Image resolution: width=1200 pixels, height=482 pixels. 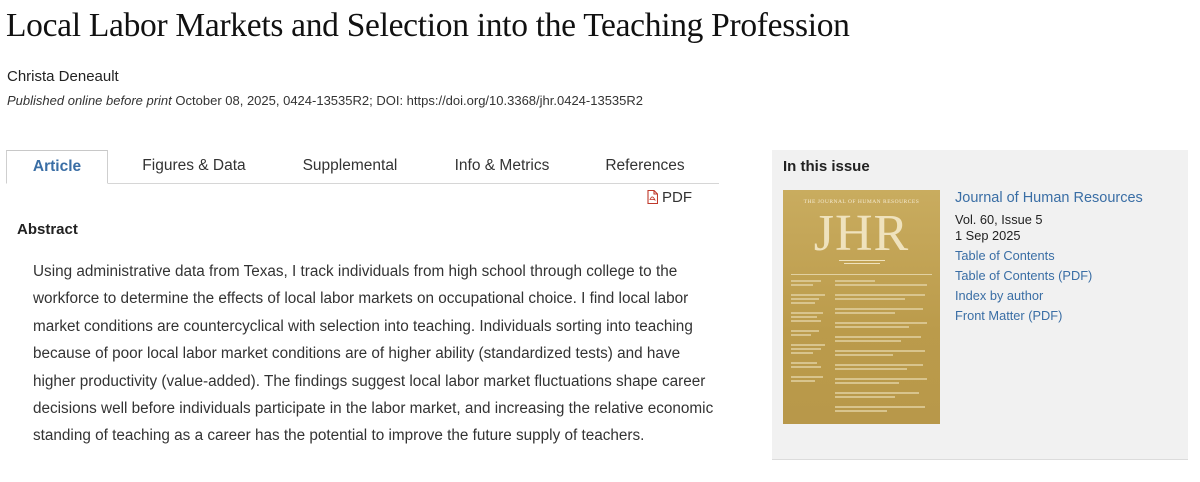 What do you see at coordinates (47, 229) in the screenshot?
I see `abstract-heading: Abstract` at bounding box center [47, 229].